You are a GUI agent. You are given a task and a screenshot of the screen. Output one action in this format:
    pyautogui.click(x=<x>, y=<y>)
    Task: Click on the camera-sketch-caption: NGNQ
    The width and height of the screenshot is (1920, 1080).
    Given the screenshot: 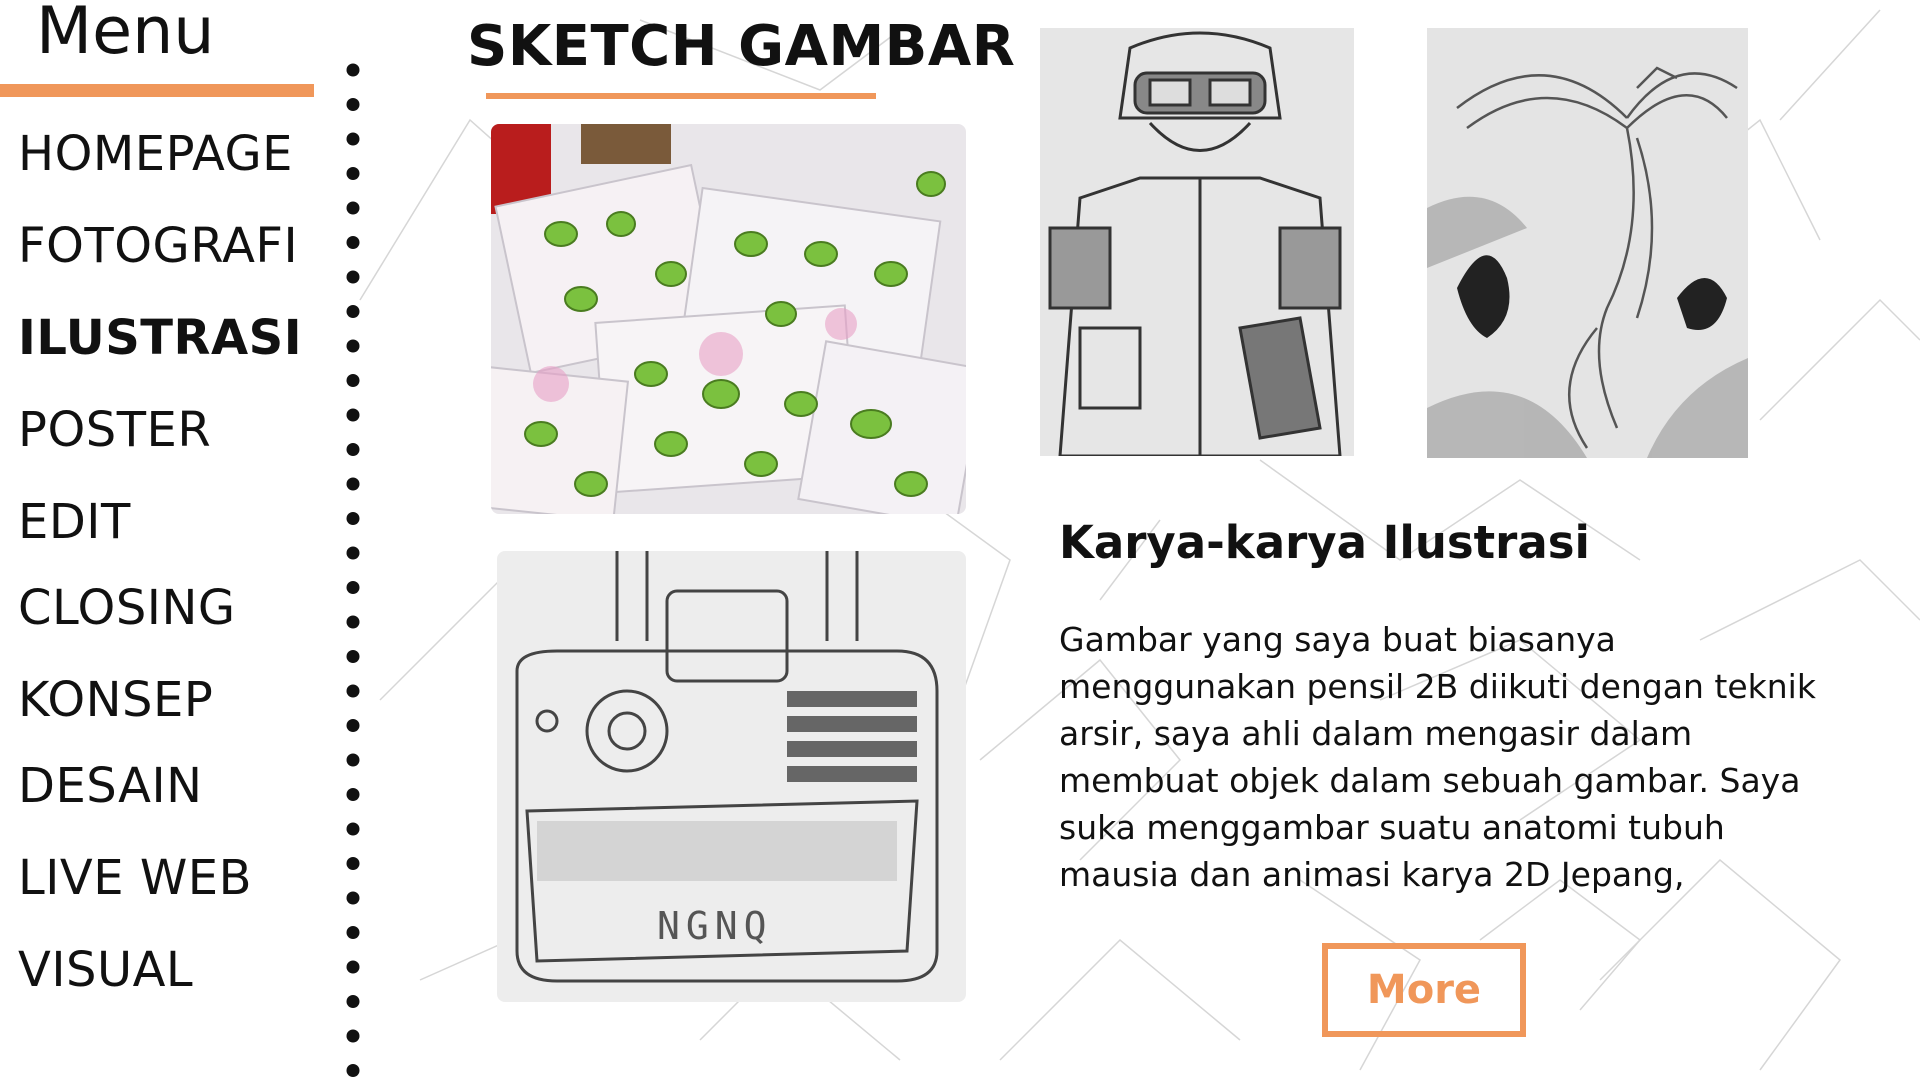 What is the action you would take?
    pyautogui.click(x=715, y=926)
    